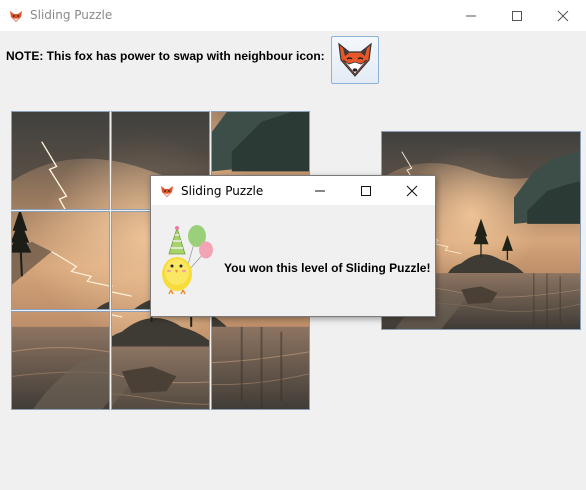  I want to click on minimize-button, so click(471, 15).